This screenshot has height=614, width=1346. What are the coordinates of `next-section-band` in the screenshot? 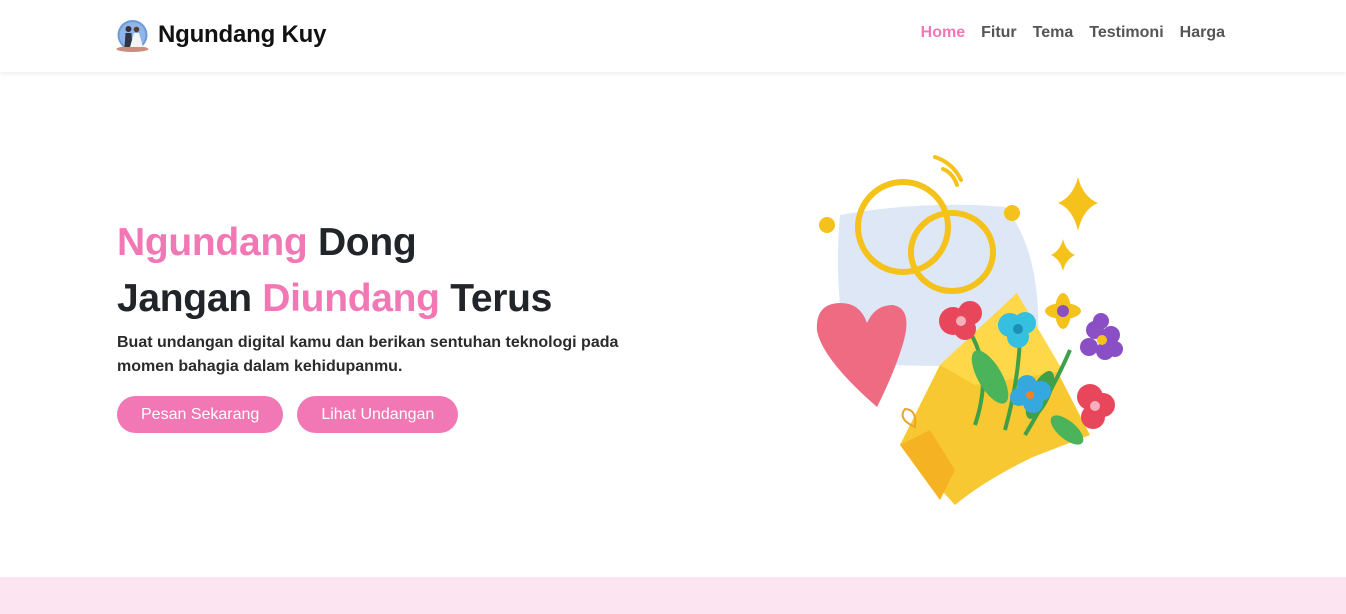 It's located at (673, 595).